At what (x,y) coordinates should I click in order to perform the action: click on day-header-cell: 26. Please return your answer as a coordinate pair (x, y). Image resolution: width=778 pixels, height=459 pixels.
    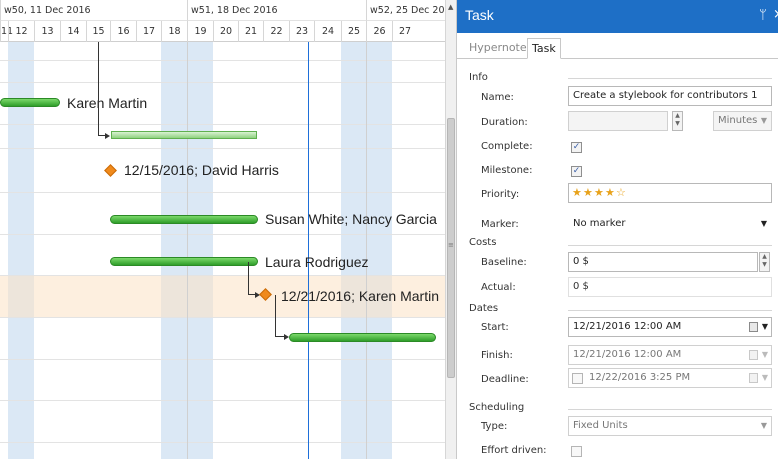
    Looking at the image, I should click on (379, 31).